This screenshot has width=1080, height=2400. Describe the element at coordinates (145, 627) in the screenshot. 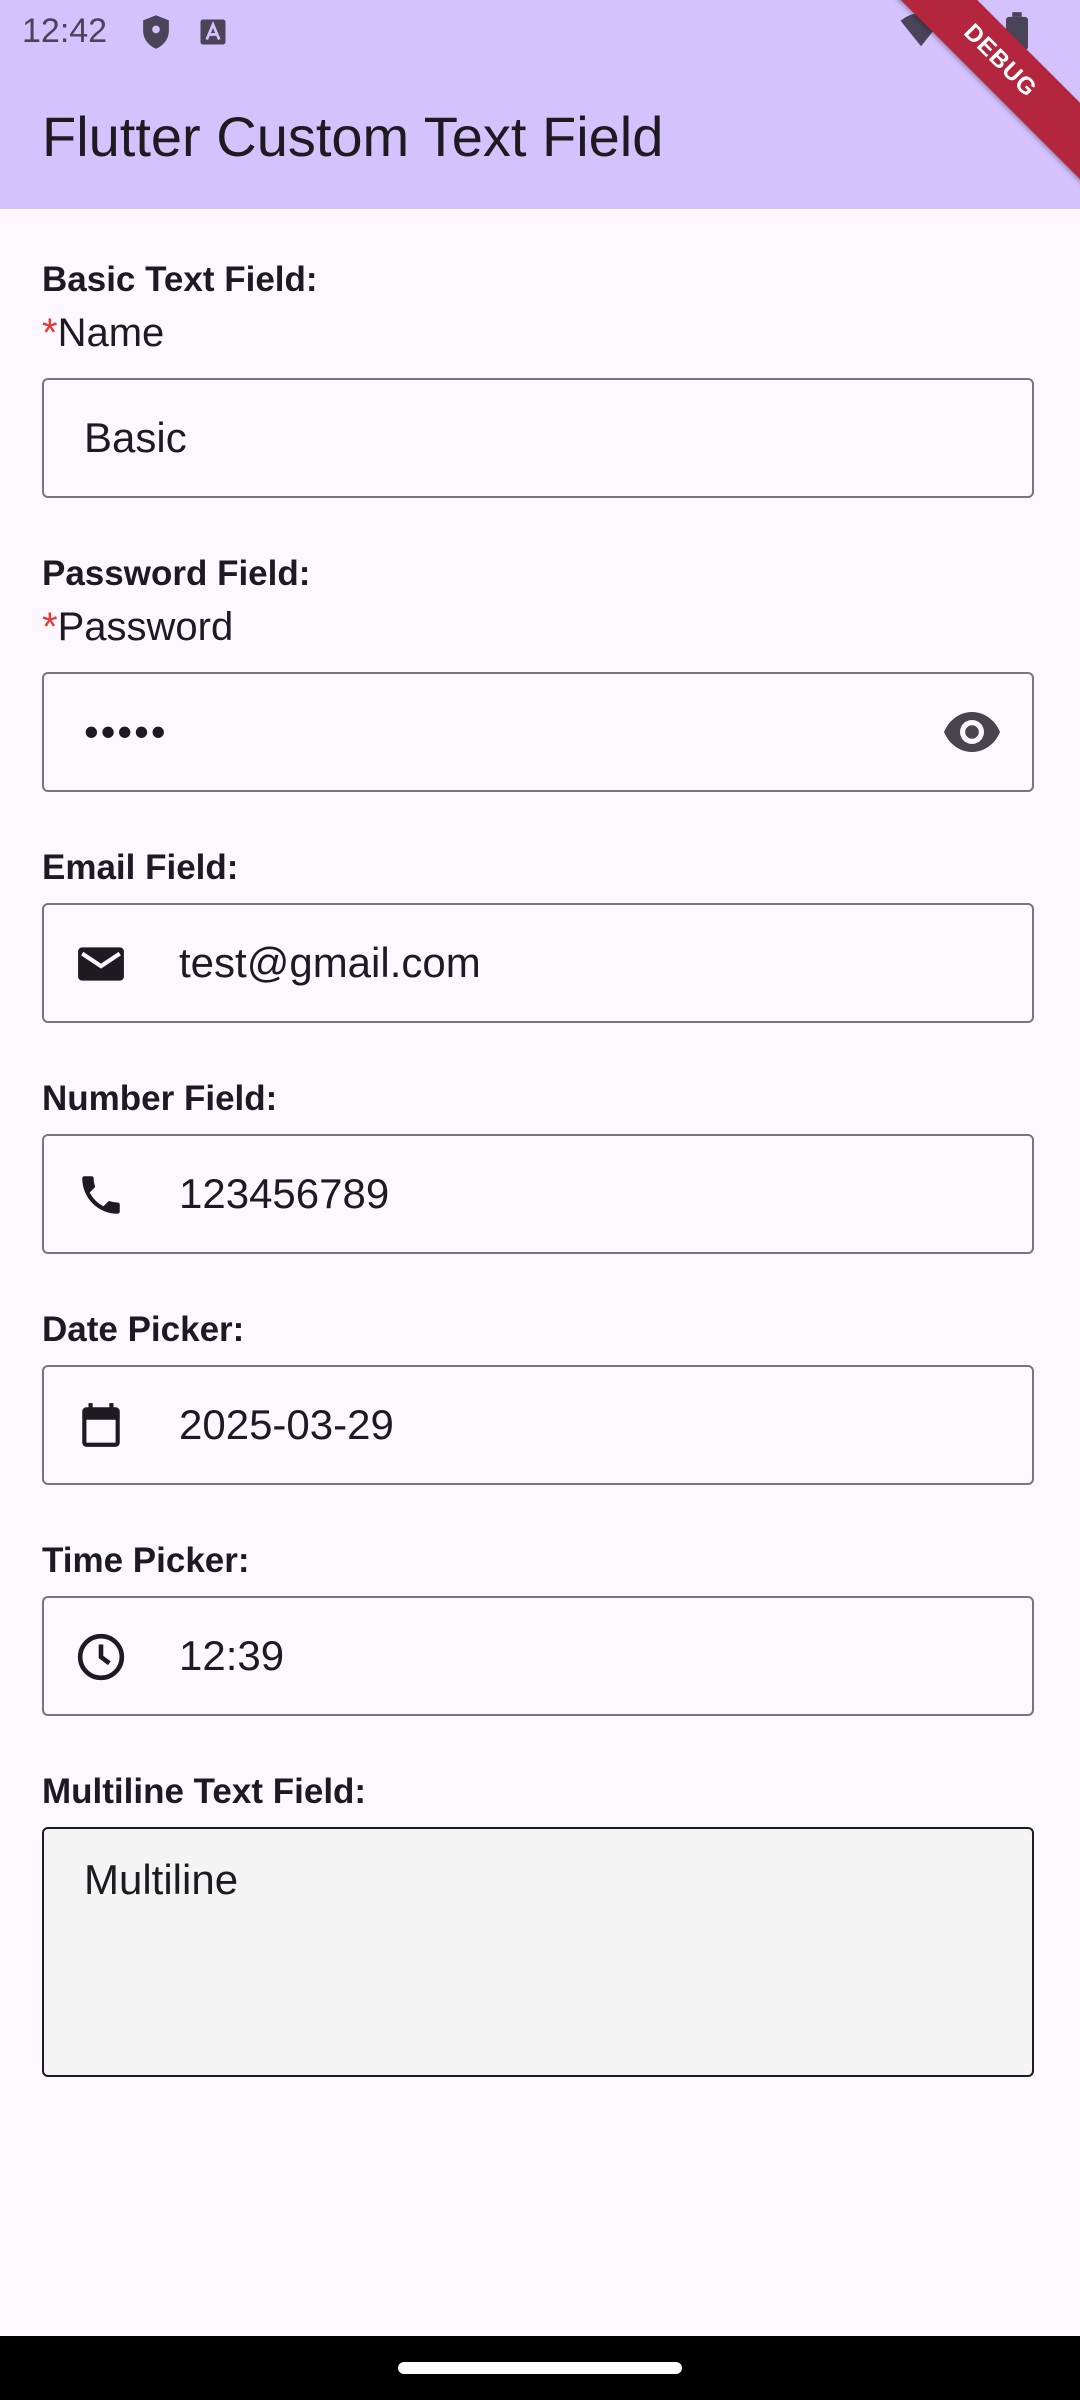

I see `password-label-text: Password` at that location.